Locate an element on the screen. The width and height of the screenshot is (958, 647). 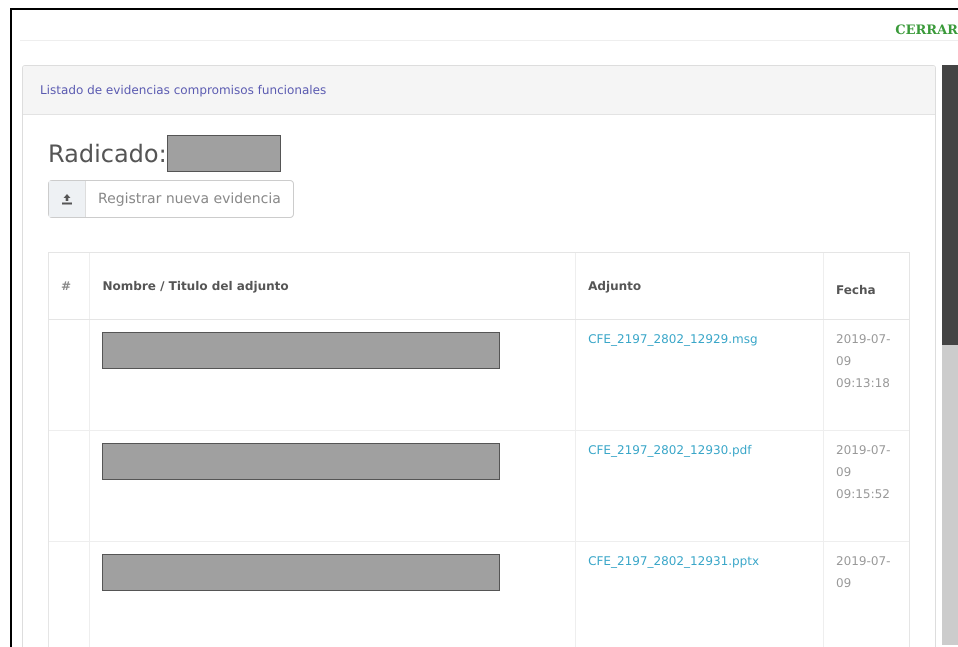
close-link: CERRAR is located at coordinates (926, 31).